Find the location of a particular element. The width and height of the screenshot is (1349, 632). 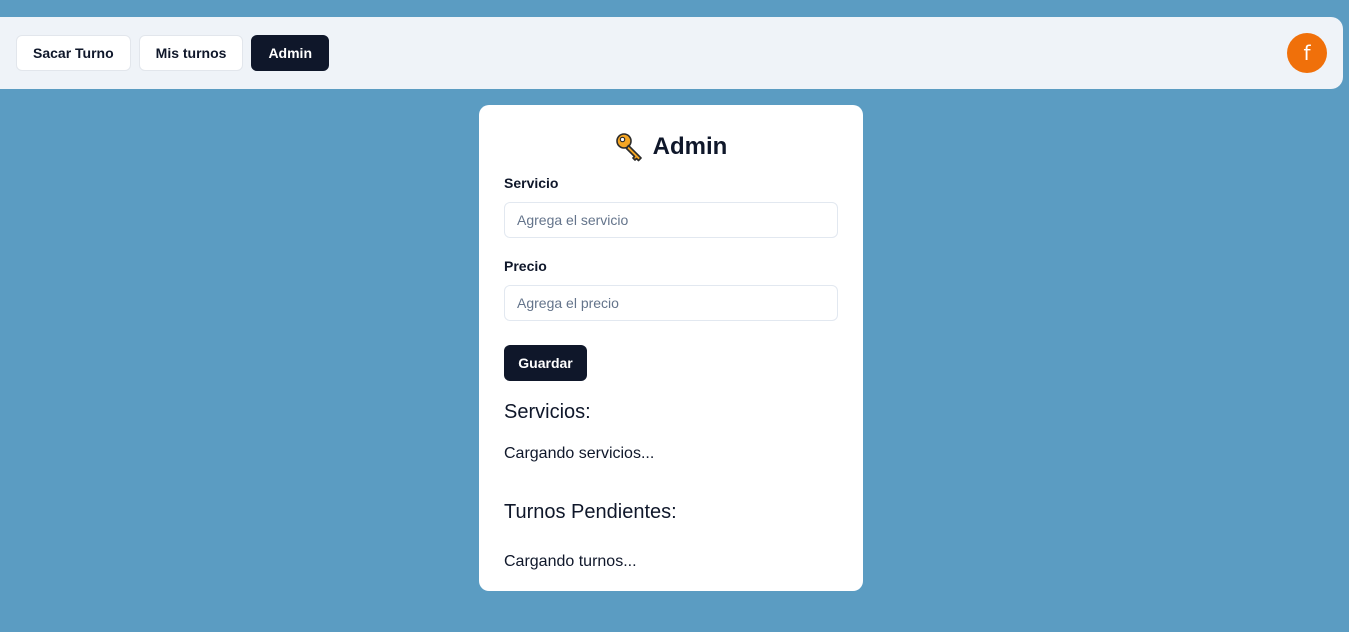

key-icon is located at coordinates (628, 147).